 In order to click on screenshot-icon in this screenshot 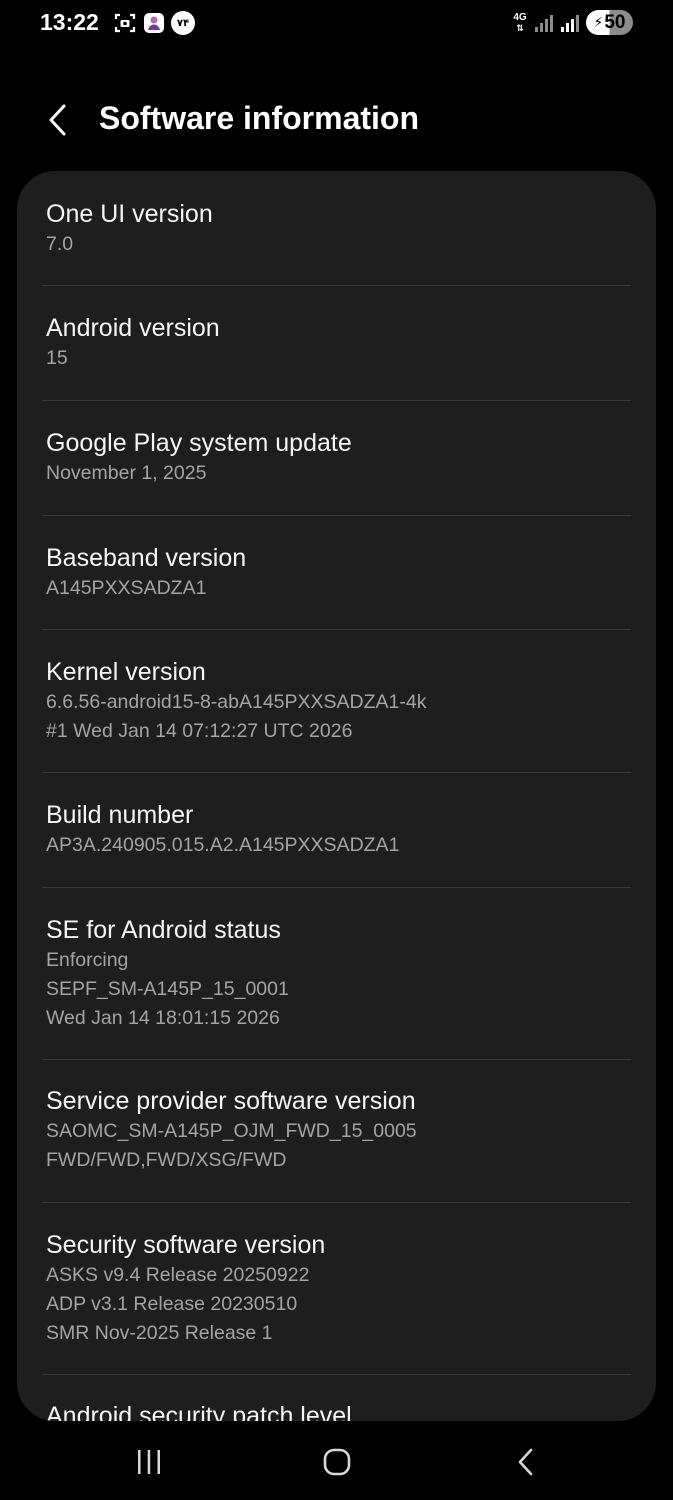, I will do `click(125, 23)`.